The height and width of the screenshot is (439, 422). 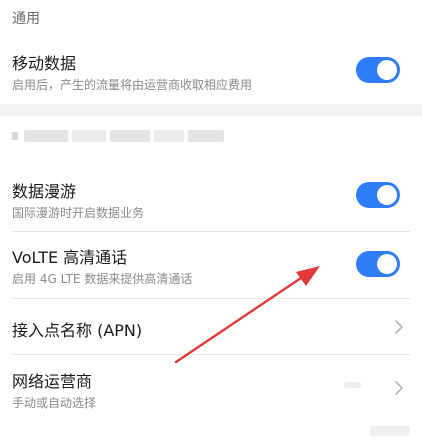 What do you see at coordinates (353, 385) in the screenshot?
I see `obscured-value` at bounding box center [353, 385].